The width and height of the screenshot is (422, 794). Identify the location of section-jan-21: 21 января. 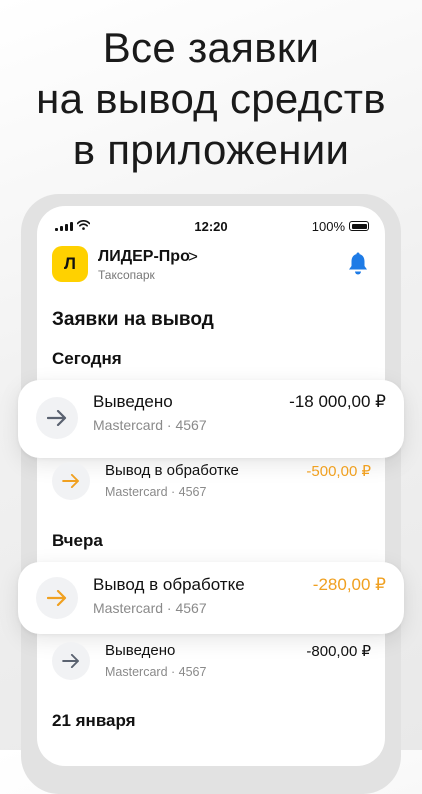
(94, 720).